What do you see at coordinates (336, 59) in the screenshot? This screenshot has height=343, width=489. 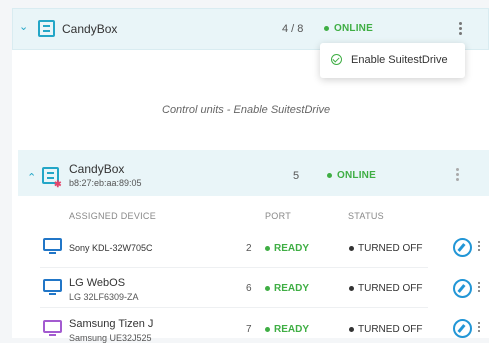 I see `check-circle-icon` at bounding box center [336, 59].